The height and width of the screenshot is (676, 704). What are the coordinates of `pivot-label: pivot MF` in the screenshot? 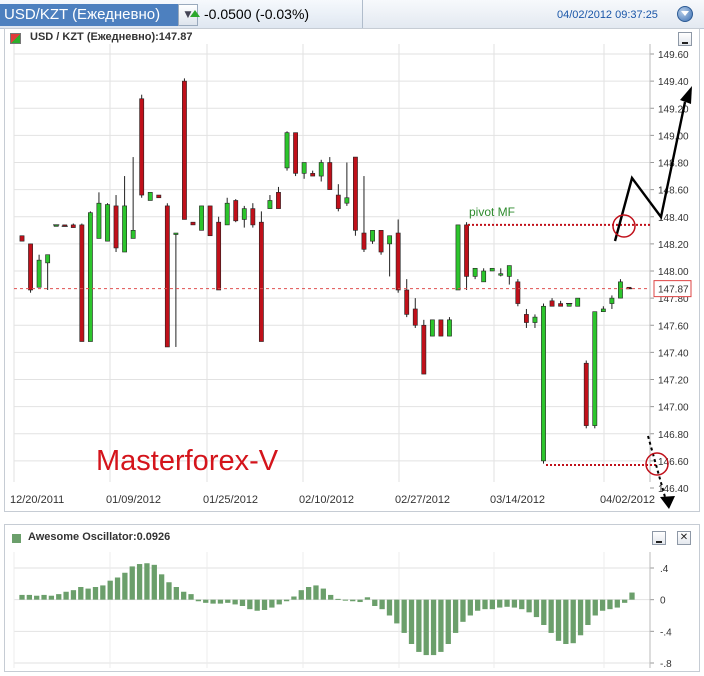 It's located at (492, 212).